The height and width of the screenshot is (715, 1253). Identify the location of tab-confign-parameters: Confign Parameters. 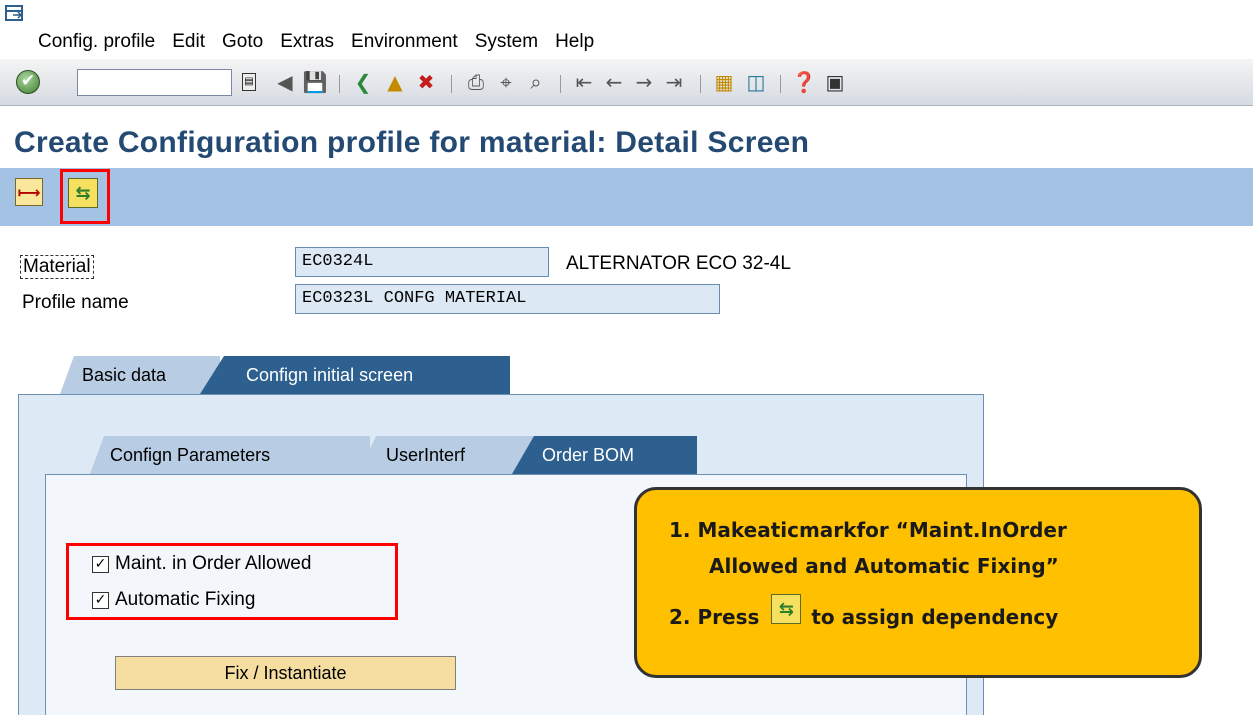
(230, 455).